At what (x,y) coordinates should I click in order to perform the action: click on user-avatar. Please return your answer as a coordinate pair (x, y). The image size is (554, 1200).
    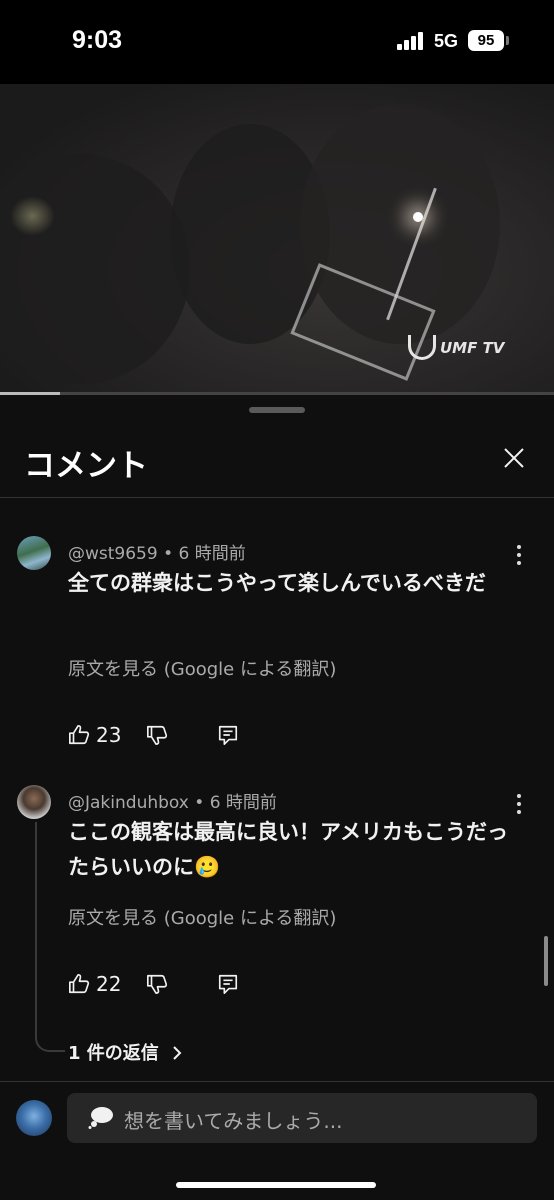
    Looking at the image, I should click on (34, 1118).